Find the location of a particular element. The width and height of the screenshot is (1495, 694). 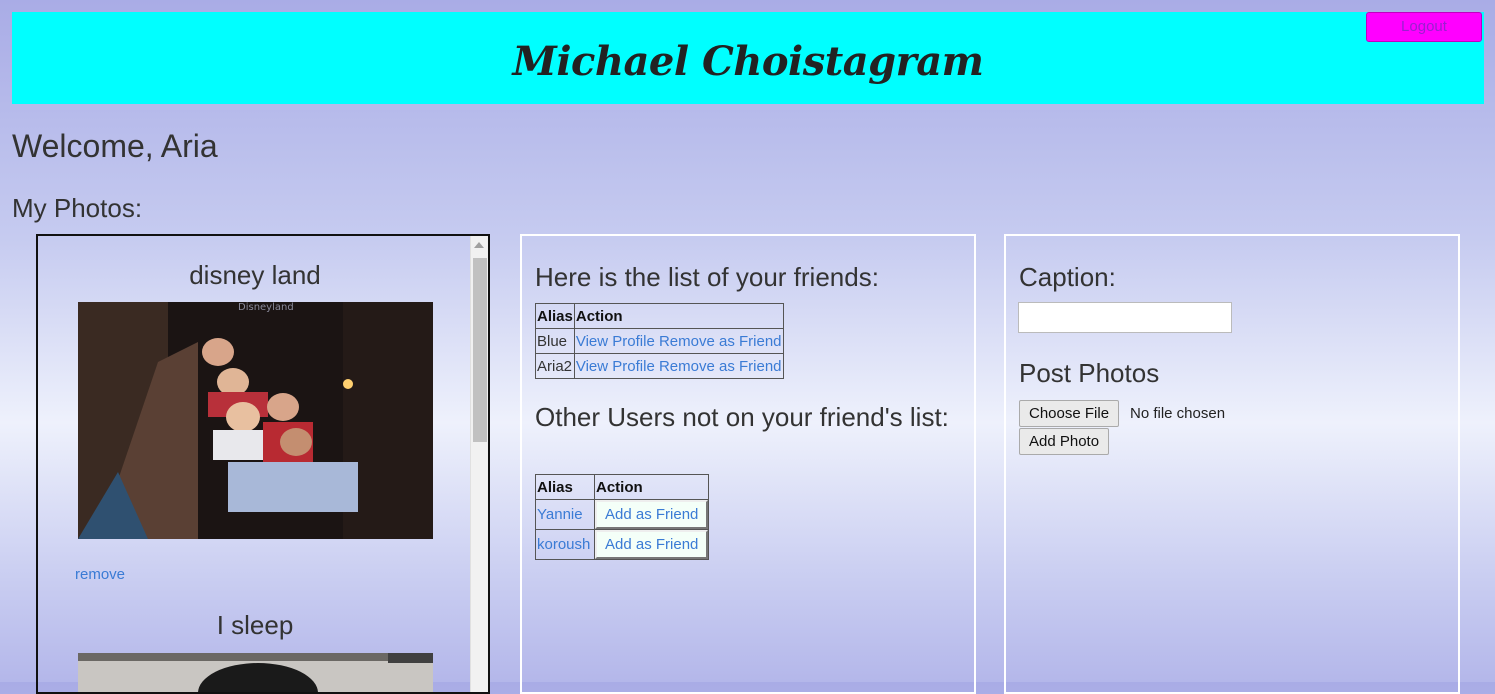

photo-image: Disneyland is located at coordinates (255, 420).